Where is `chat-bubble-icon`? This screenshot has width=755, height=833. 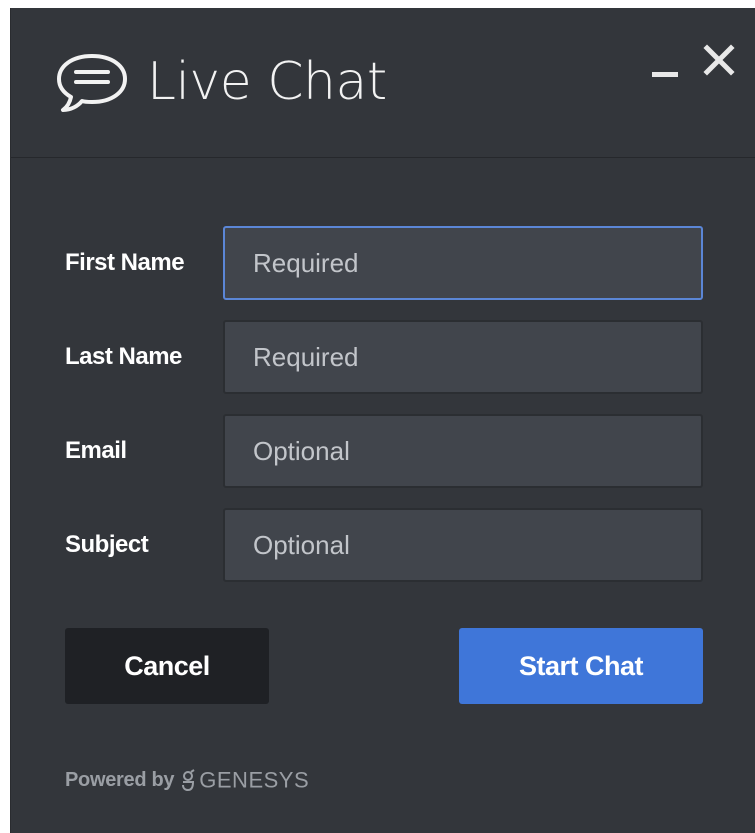
chat-bubble-icon is located at coordinates (92, 83).